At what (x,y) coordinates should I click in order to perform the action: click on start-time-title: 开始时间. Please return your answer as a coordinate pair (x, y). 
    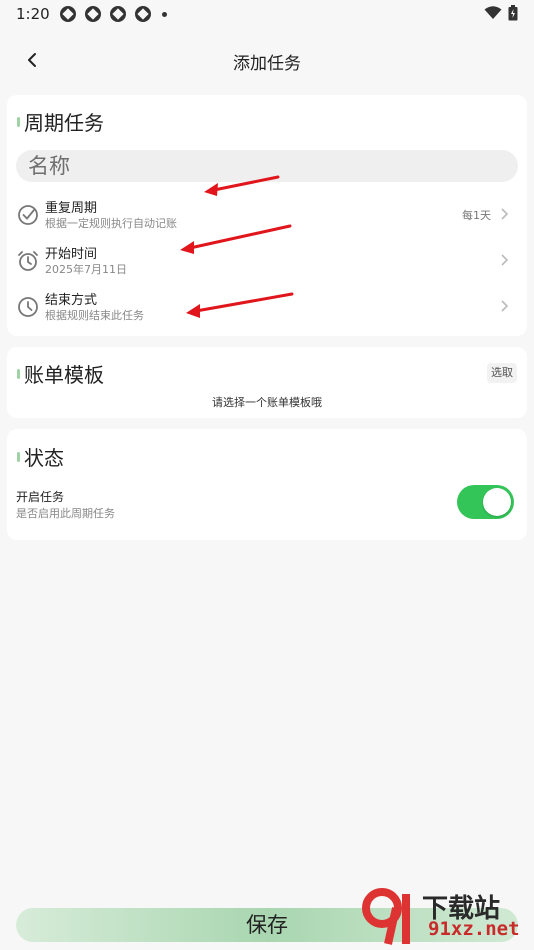
    Looking at the image, I should click on (71, 254).